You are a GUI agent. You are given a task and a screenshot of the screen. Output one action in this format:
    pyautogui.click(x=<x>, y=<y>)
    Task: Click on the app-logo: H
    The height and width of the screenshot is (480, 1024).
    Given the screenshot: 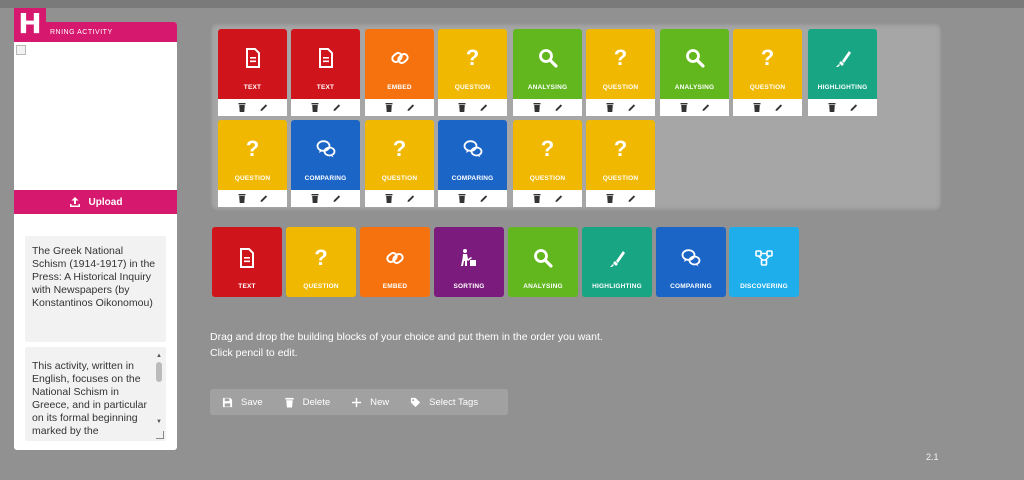 What is the action you would take?
    pyautogui.click(x=30, y=24)
    